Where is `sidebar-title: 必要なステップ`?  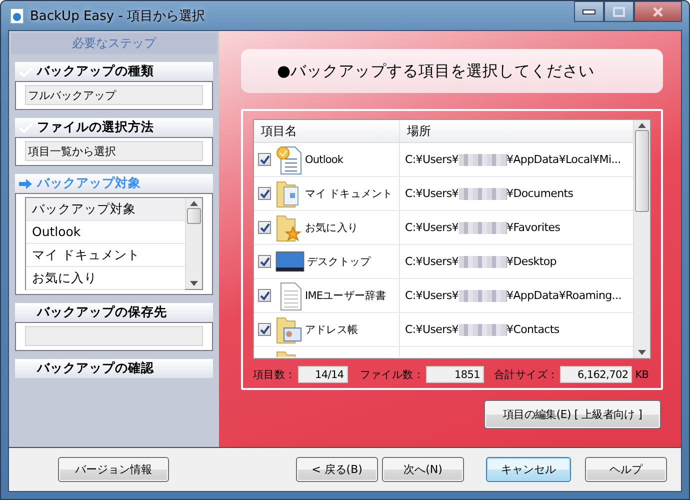 sidebar-title: 必要なステップ is located at coordinates (114, 43).